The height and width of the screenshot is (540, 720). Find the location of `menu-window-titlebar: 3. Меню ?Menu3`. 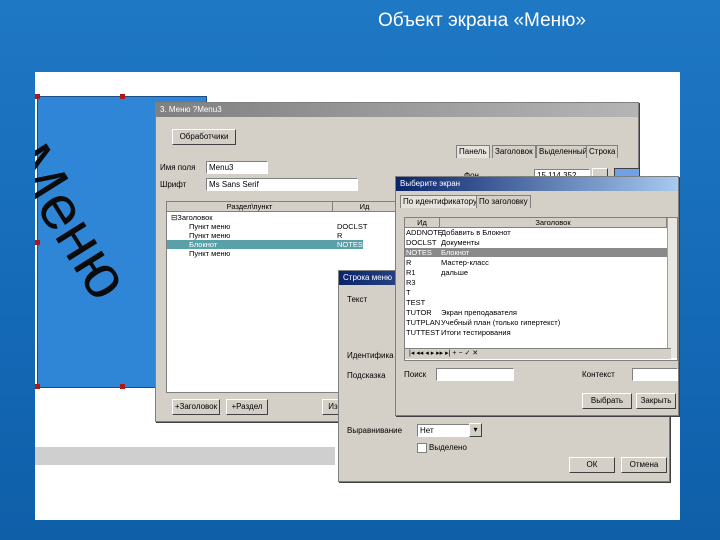

menu-window-titlebar: 3. Меню ?Menu3 is located at coordinates (397, 110).